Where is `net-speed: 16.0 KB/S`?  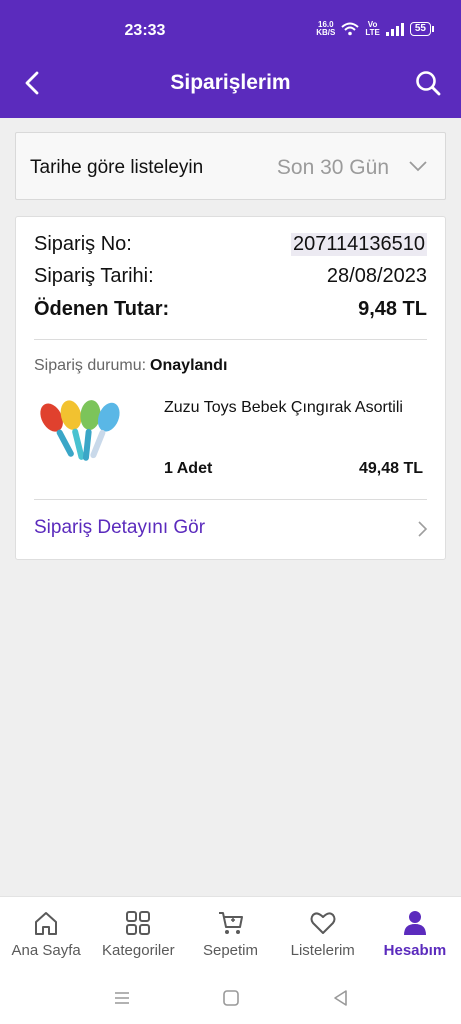
net-speed: 16.0 KB/S is located at coordinates (325, 29).